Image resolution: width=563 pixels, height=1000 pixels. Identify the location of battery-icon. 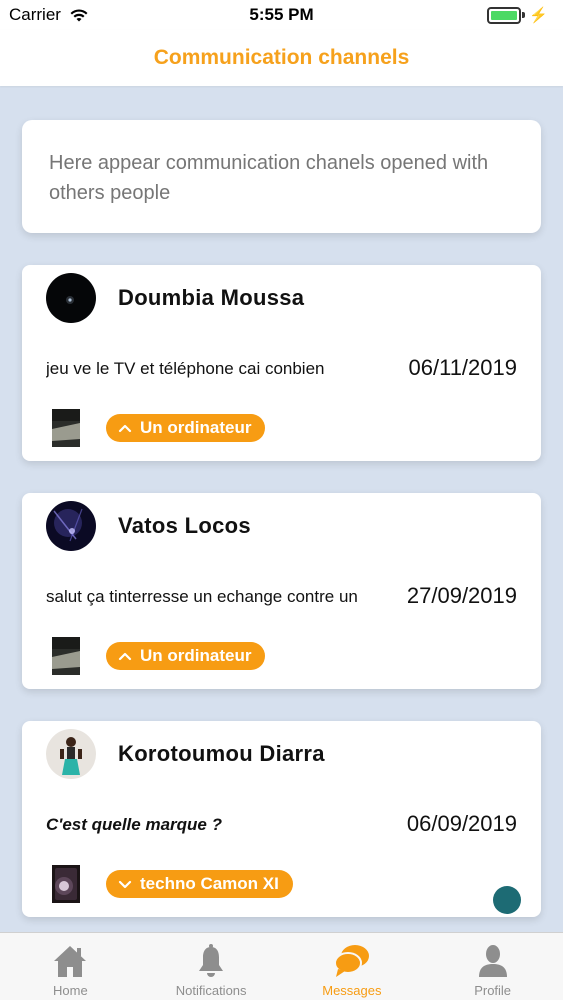
(504, 15).